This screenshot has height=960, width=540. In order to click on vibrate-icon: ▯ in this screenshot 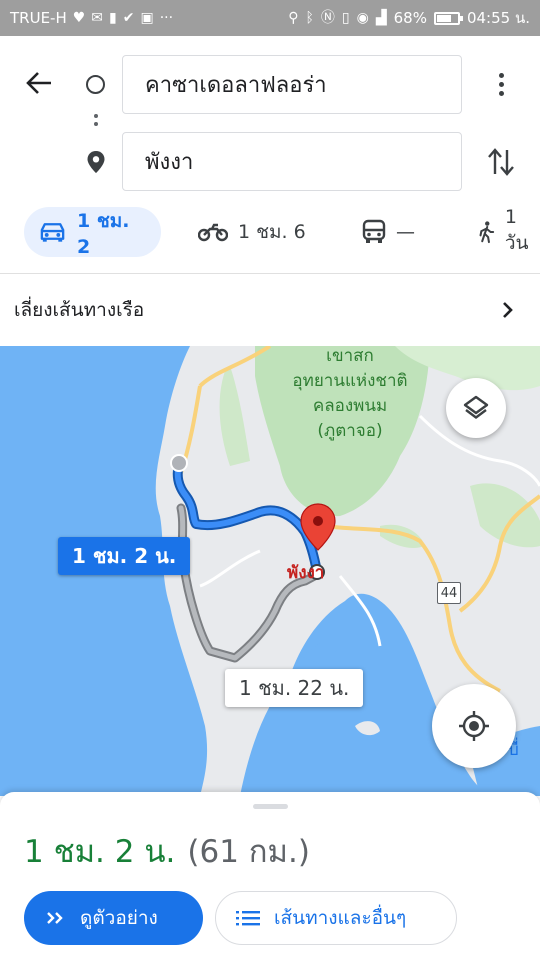, I will do `click(345, 18)`.